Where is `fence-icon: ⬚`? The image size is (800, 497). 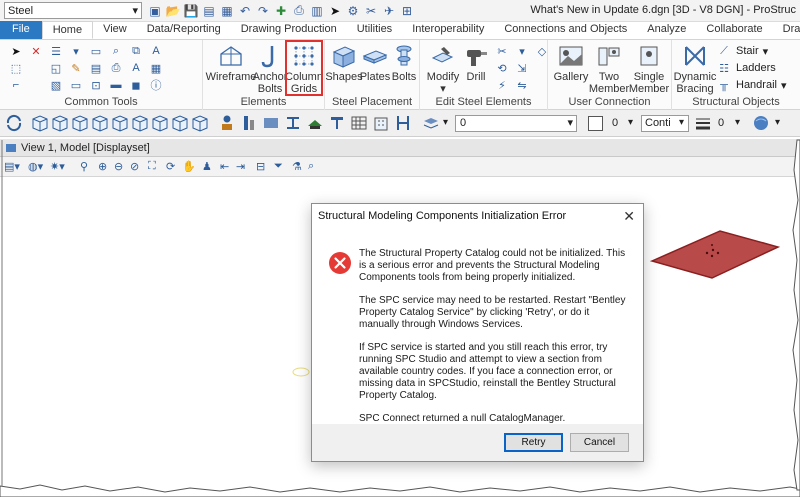
fence-icon: ⬚ is located at coordinates (16, 68).